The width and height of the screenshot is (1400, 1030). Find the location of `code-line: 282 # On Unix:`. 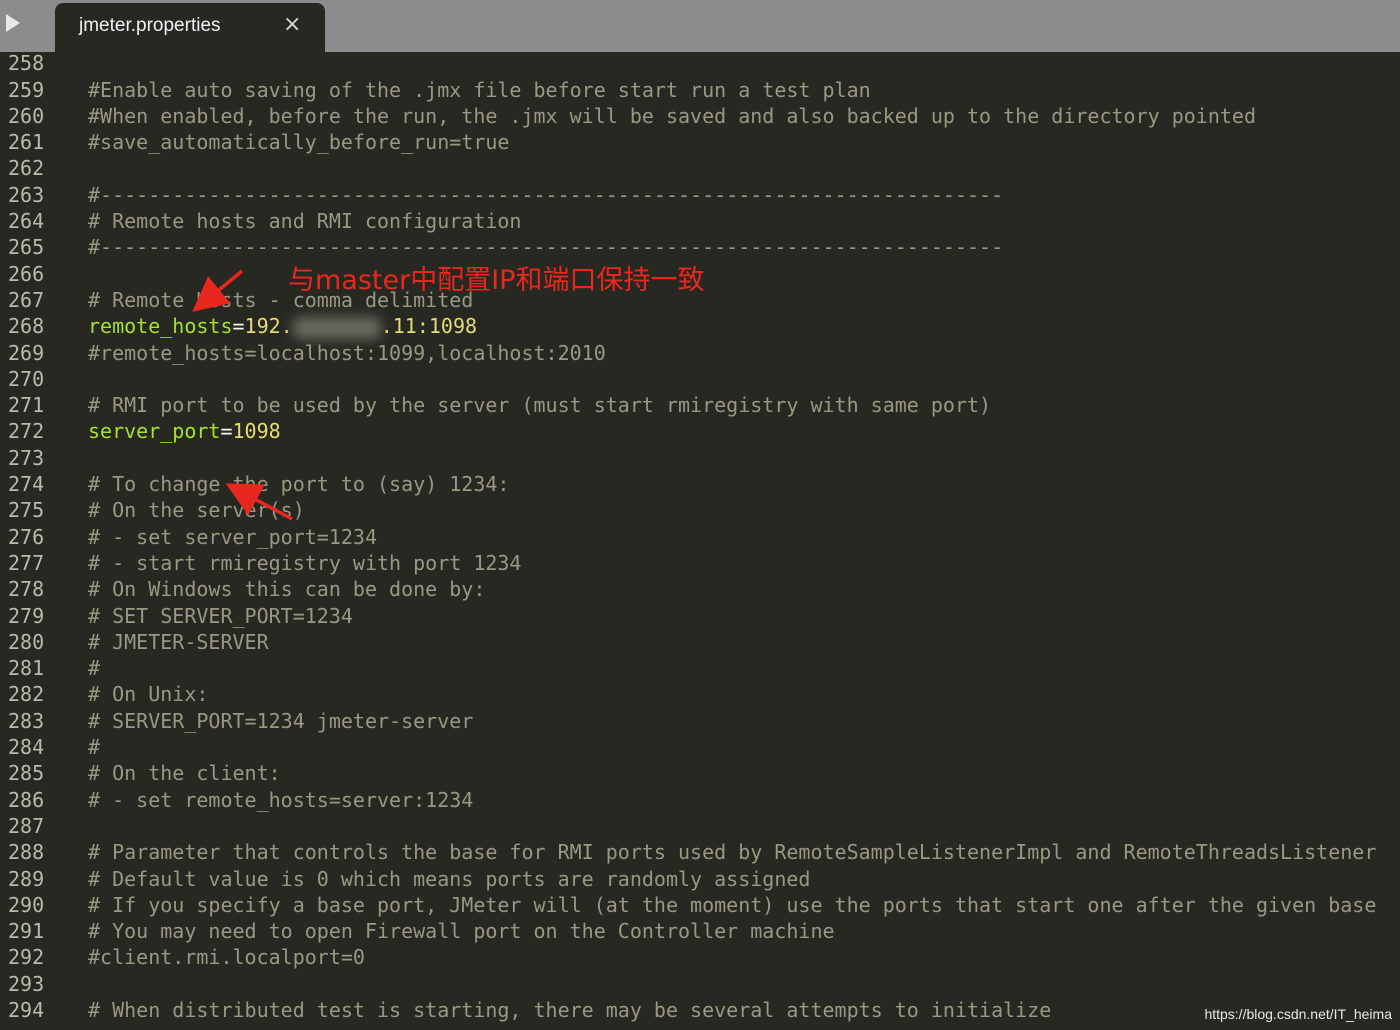

code-line: 282 # On Unix: is located at coordinates (700, 694).